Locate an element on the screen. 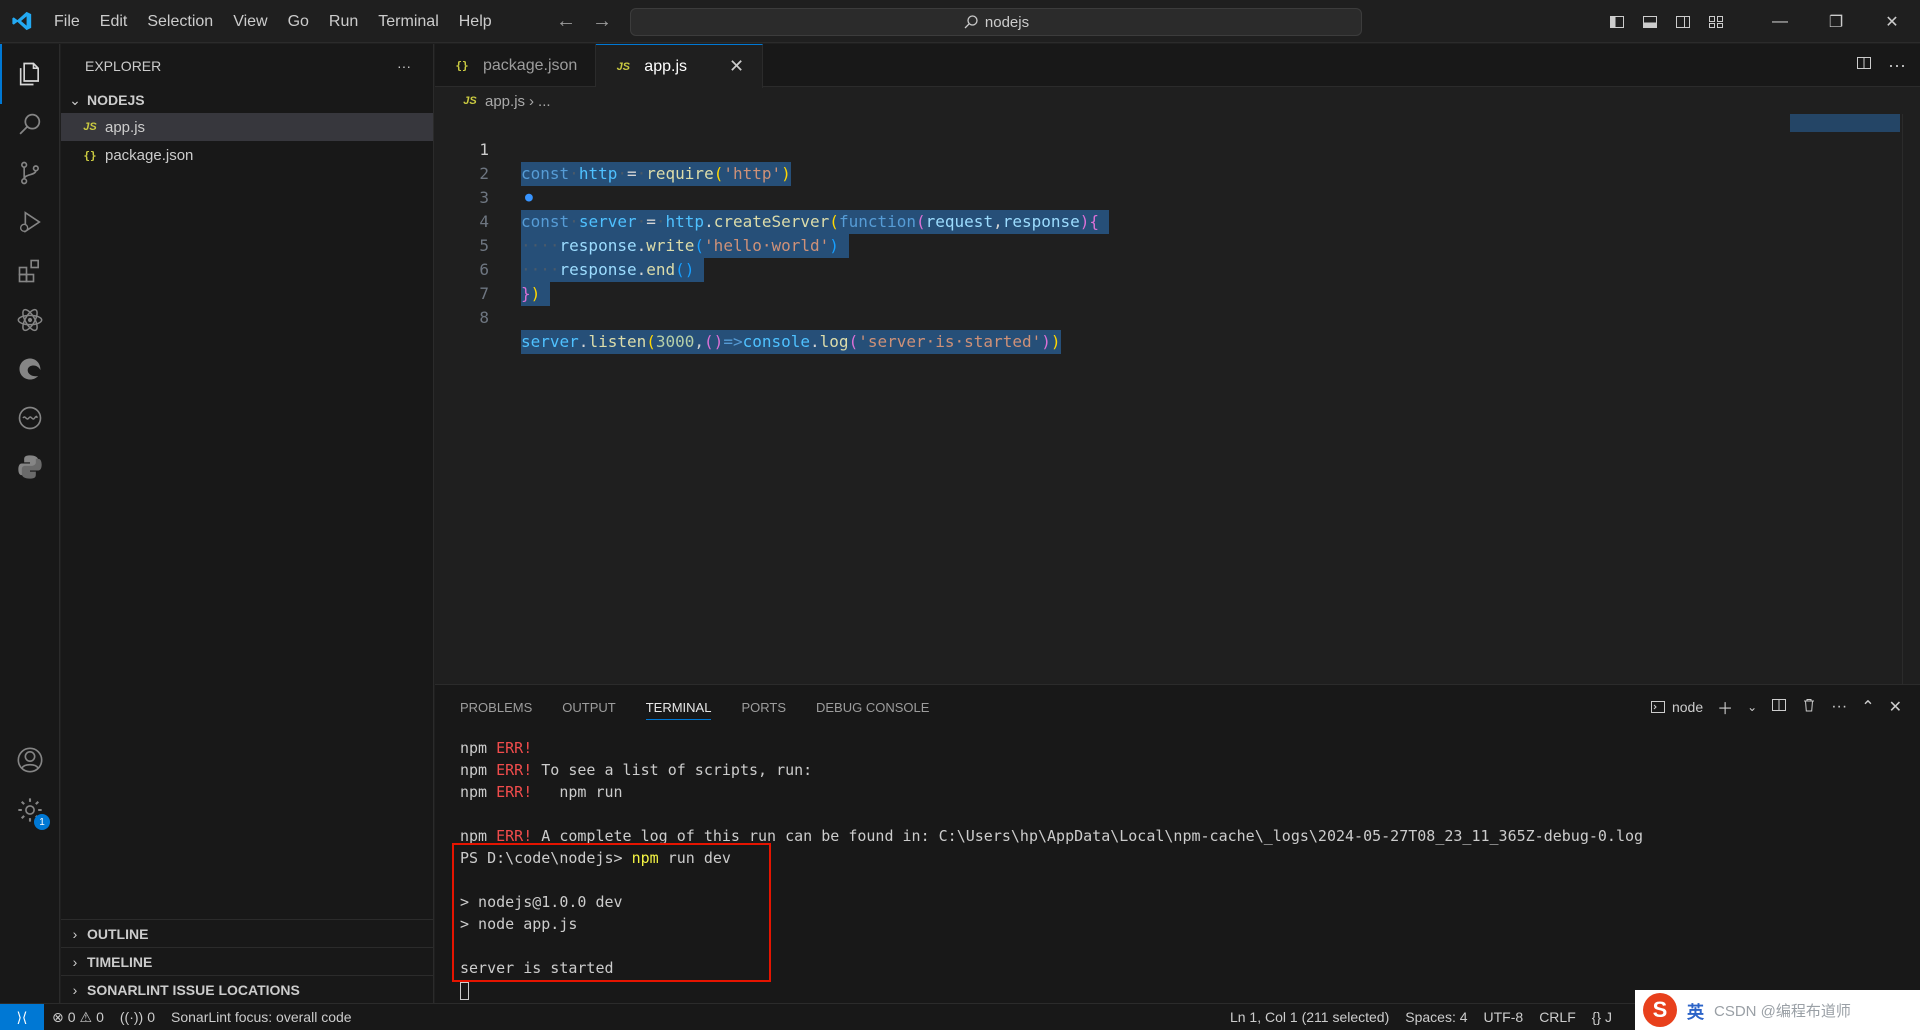  menu-edit: Edit is located at coordinates (114, 21).